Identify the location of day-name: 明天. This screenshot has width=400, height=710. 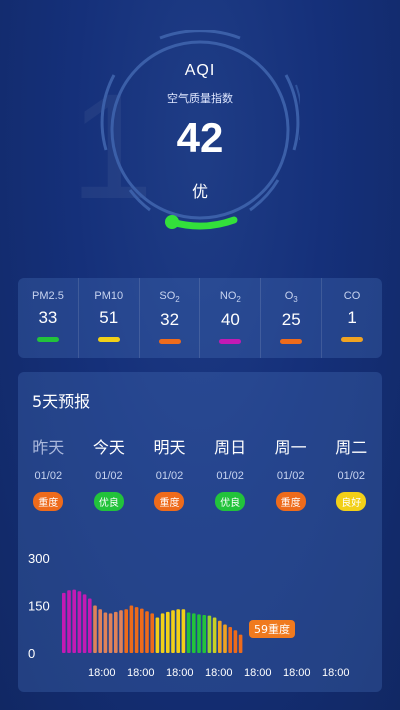
(169, 447).